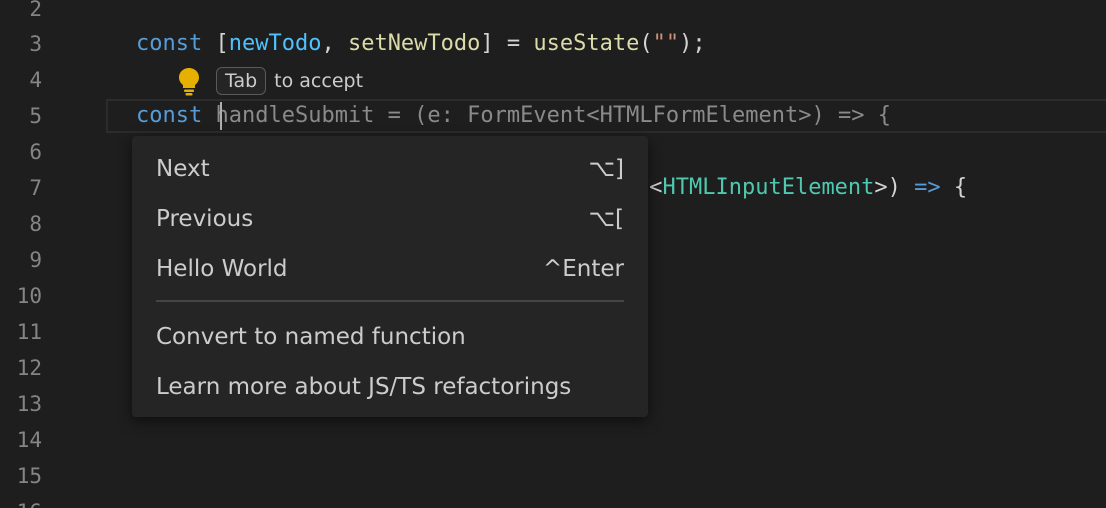 Image resolution: width=1106 pixels, height=508 pixels. I want to click on type-name: HTMLInputElement, so click(768, 187).